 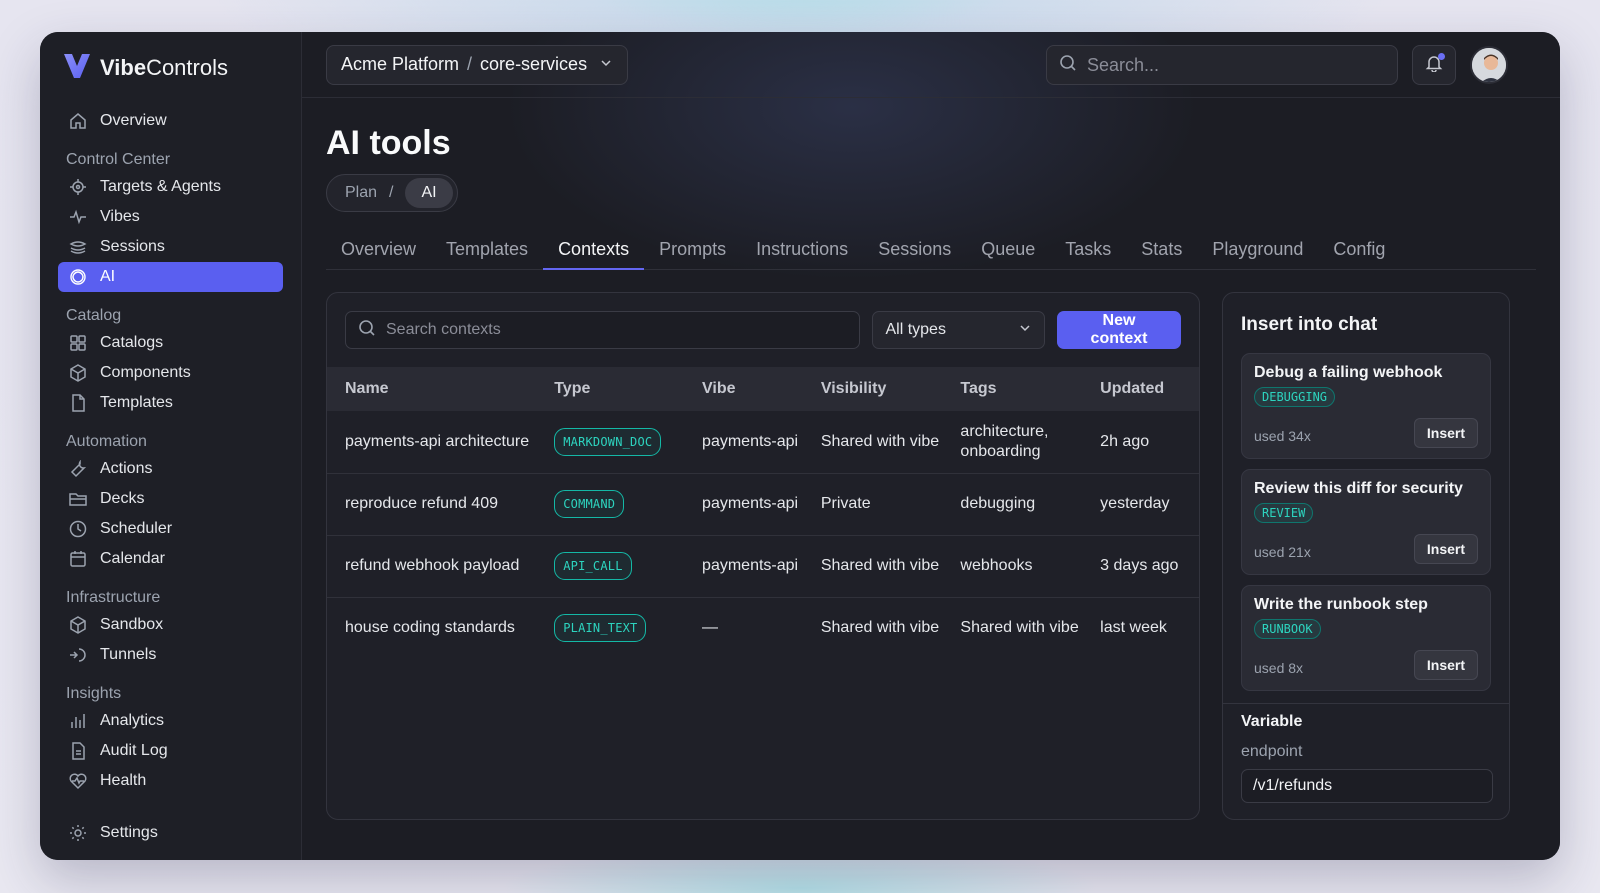 What do you see at coordinates (600, 628) in the screenshot?
I see `type-badge: PLAIN_TEXT` at bounding box center [600, 628].